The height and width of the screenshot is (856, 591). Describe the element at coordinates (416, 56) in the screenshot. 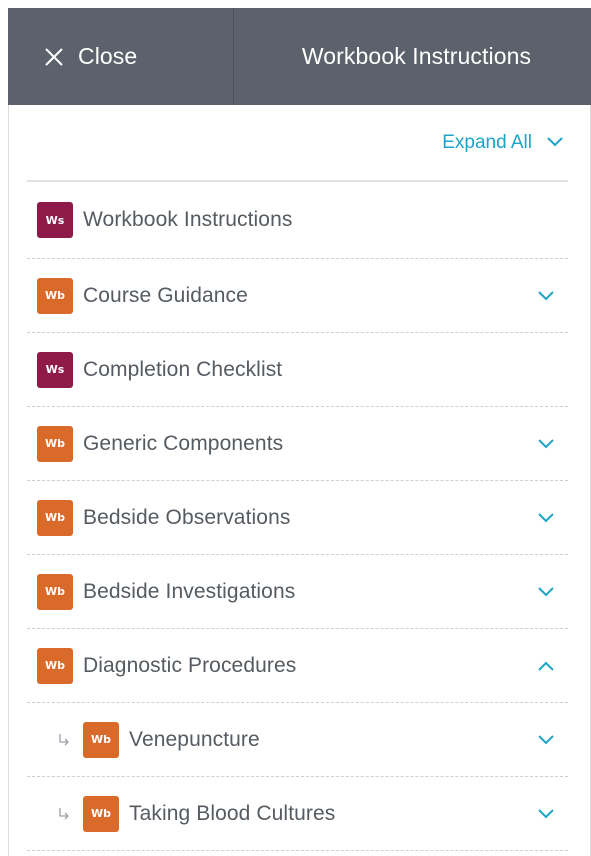

I see `page-title: Workbook Instructions` at that location.